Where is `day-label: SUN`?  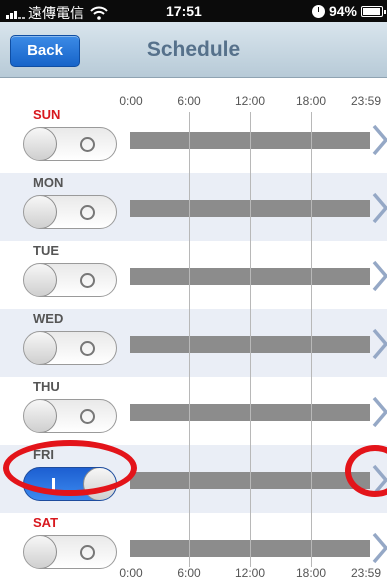 day-label: SUN is located at coordinates (47, 114).